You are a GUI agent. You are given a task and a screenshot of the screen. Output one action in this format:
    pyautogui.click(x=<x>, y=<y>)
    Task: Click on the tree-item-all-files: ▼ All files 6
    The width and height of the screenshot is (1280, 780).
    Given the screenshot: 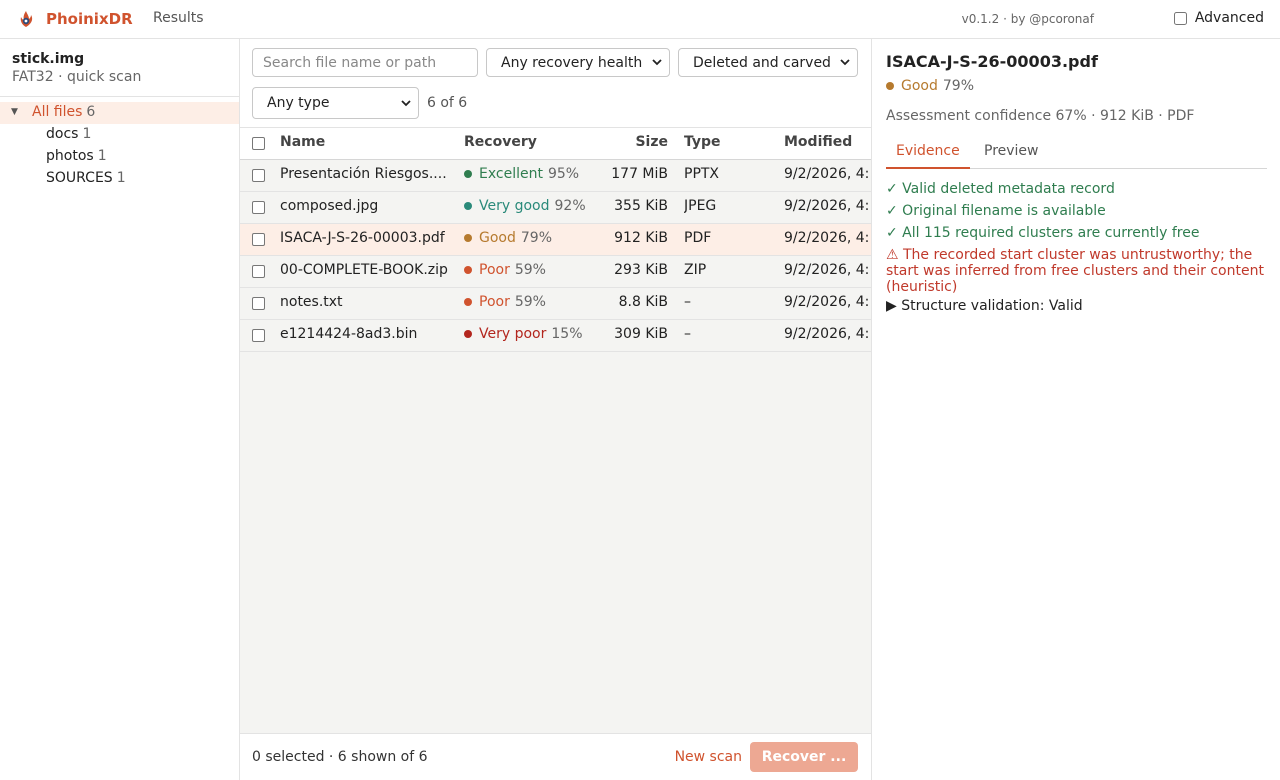 What is the action you would take?
    pyautogui.click(x=119, y=113)
    